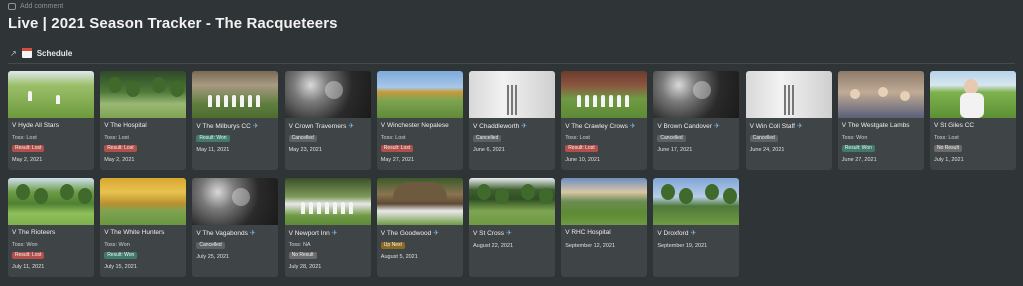  What do you see at coordinates (125, 125) in the screenshot?
I see `card-title-text: V The Hospital` at bounding box center [125, 125].